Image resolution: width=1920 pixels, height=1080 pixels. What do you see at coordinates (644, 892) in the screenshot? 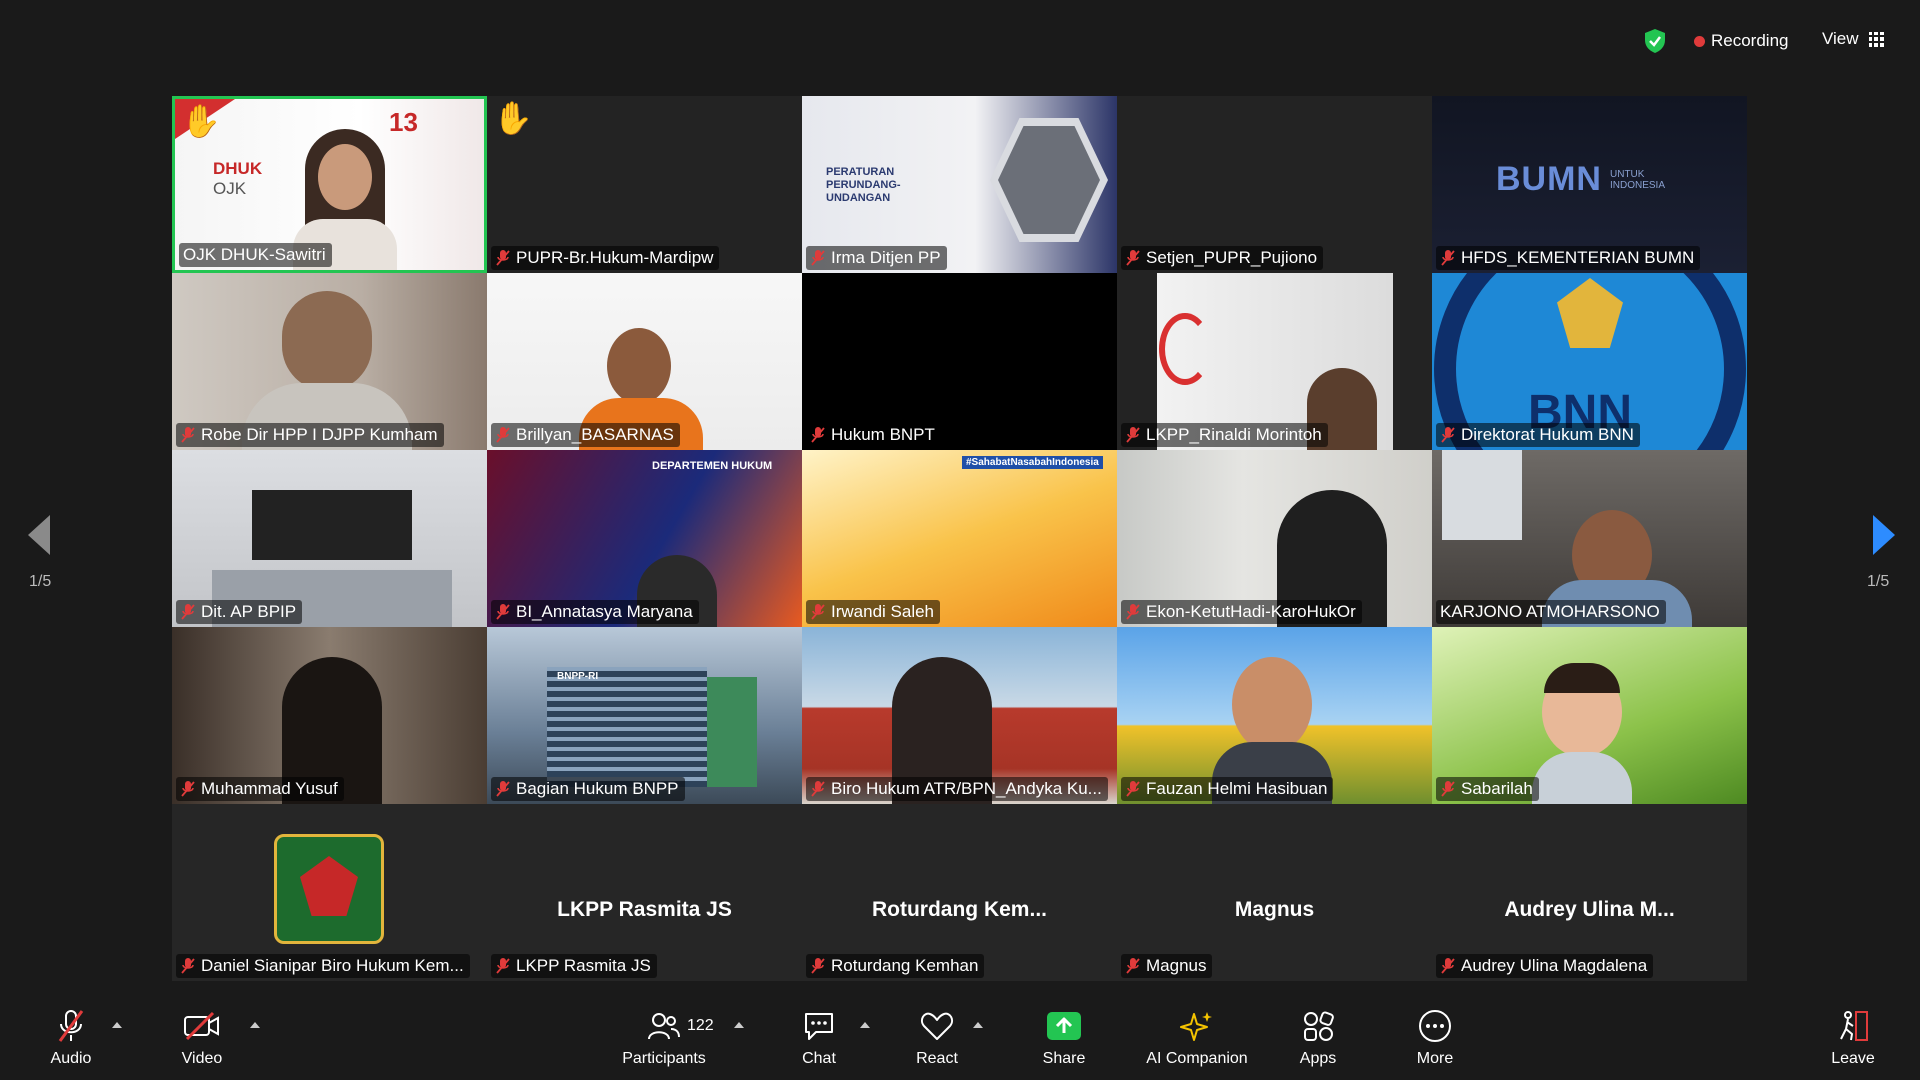
I see `participant-tile: LKPP Rasmita JS LKPP Rasmita JS` at bounding box center [644, 892].